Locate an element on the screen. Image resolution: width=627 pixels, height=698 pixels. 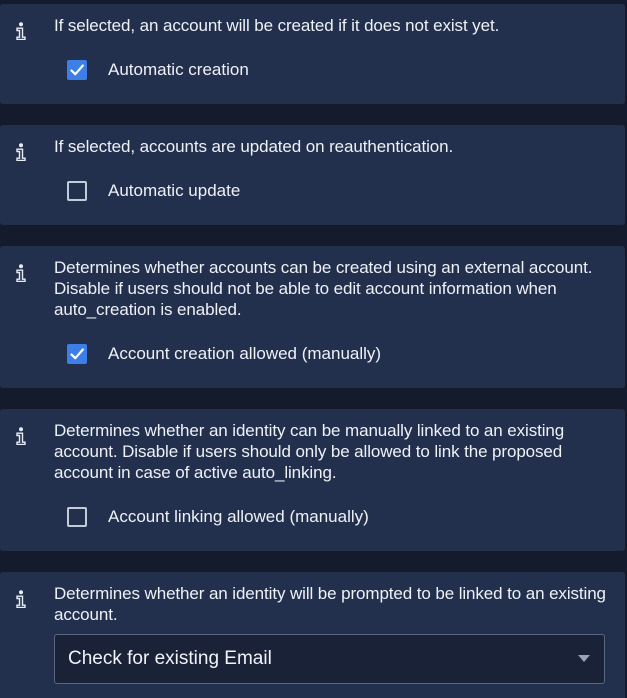
account-creation-allowed-checkbox is located at coordinates (77, 354).